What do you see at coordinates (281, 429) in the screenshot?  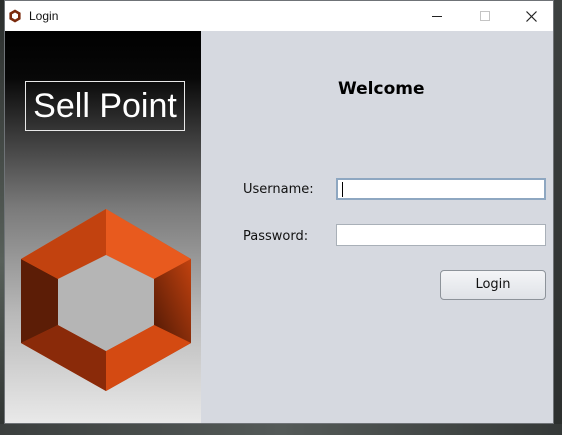 I see `desktop-background-bottom` at bounding box center [281, 429].